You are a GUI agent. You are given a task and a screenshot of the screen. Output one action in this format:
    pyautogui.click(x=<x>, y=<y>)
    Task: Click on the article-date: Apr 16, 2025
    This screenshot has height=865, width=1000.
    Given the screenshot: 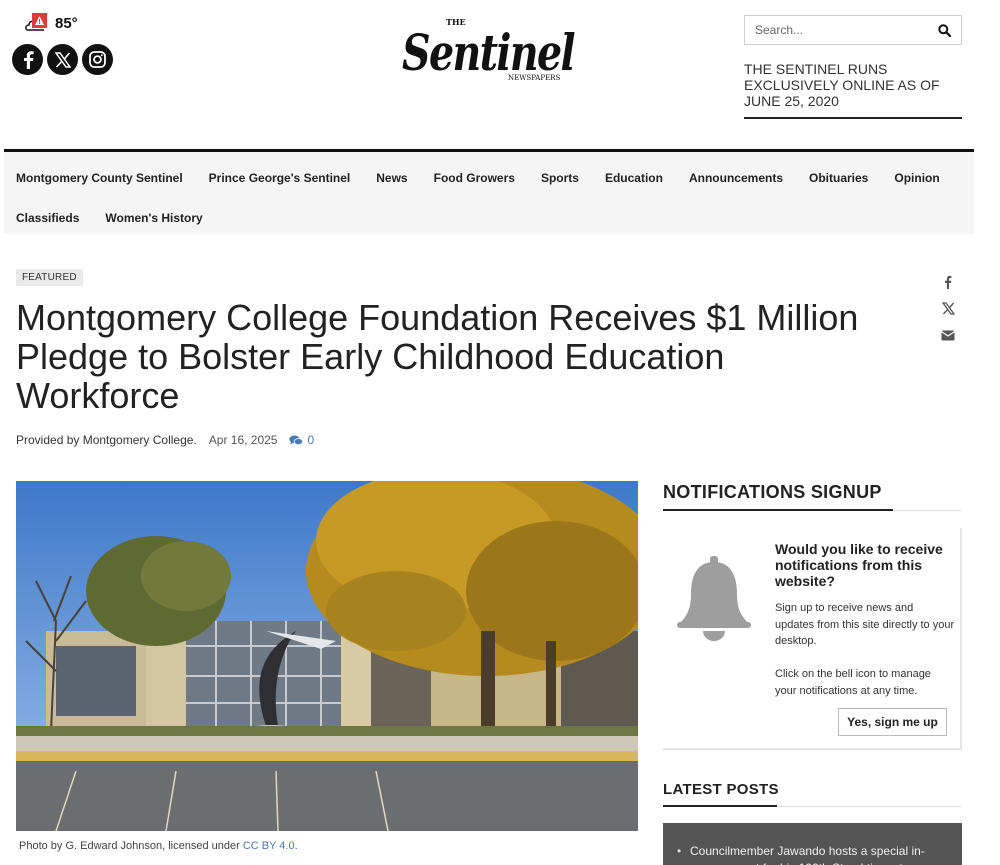 What is the action you would take?
    pyautogui.click(x=243, y=440)
    